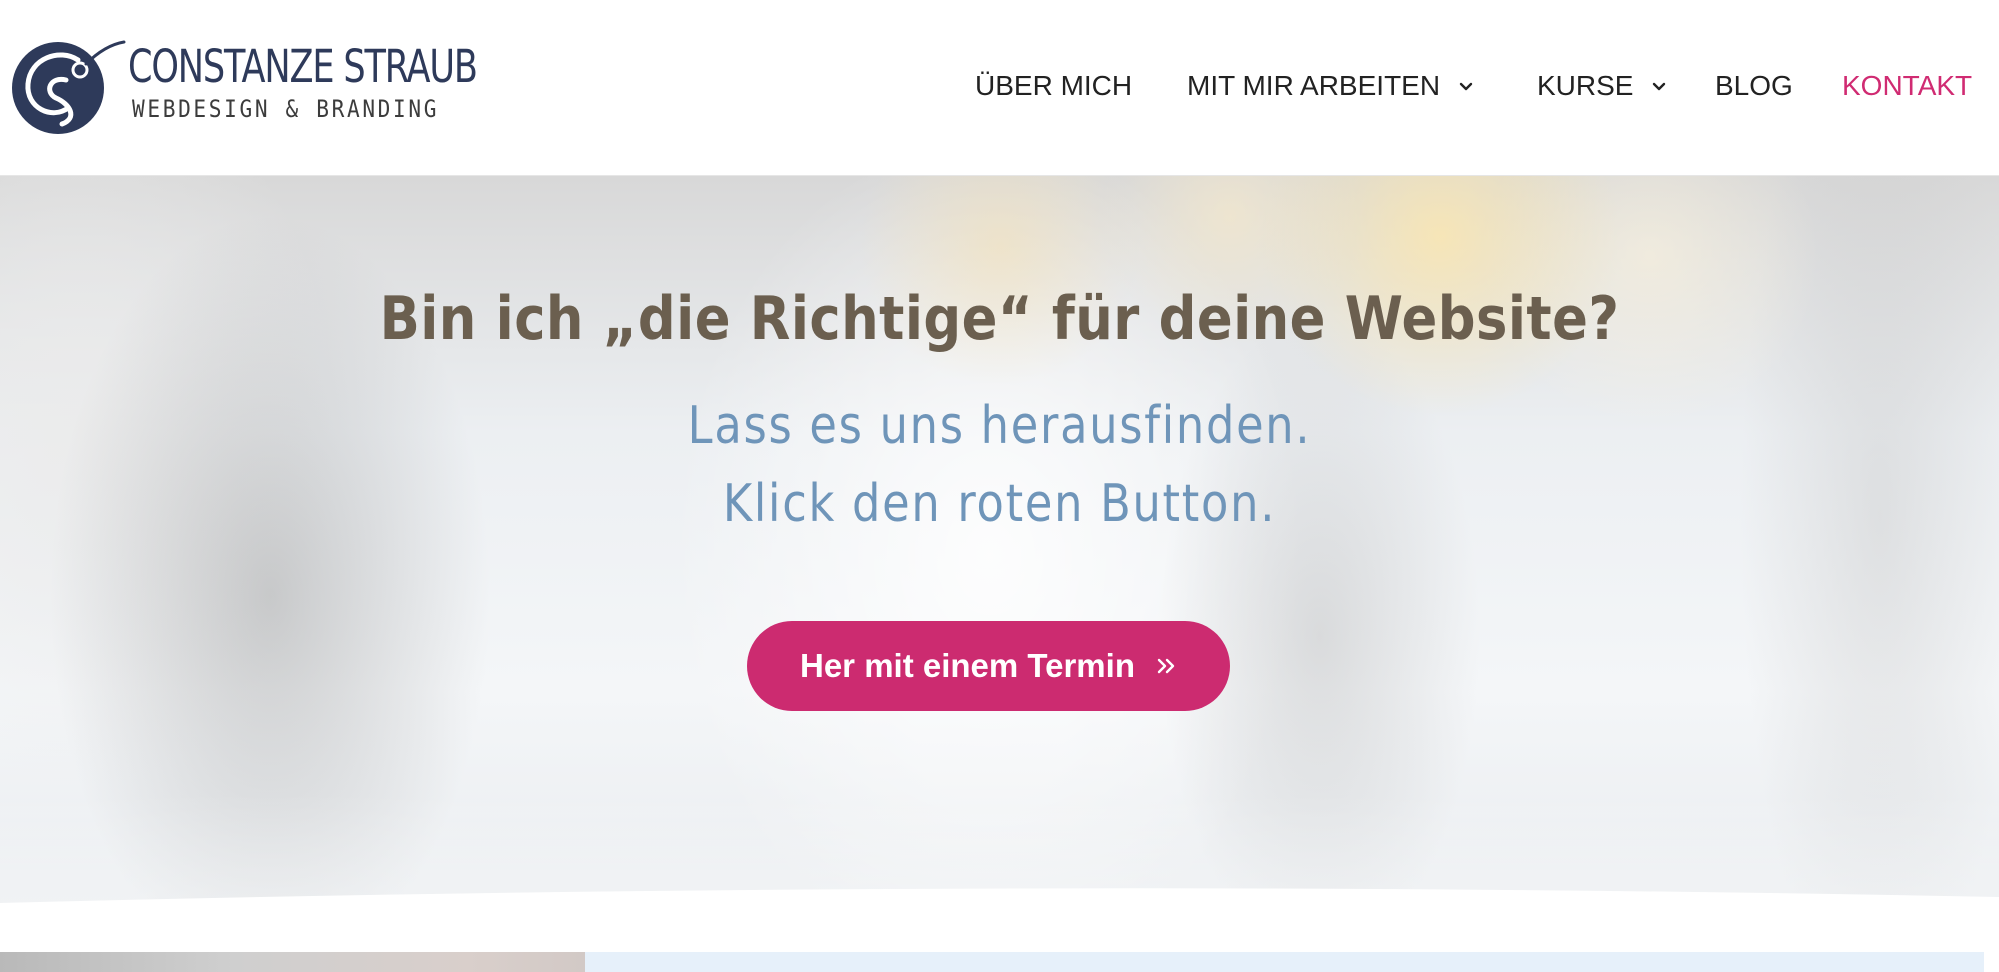 This screenshot has height=972, width=1999. I want to click on nav-item-label: KURSE, so click(1585, 85).